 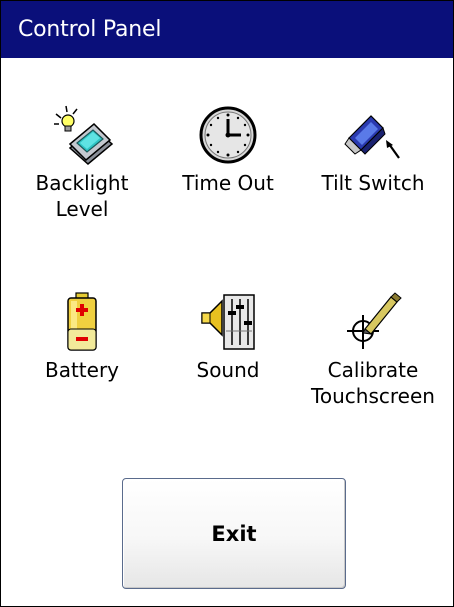 What do you see at coordinates (373, 183) in the screenshot?
I see `tilt-switch-label: Tilt Switch` at bounding box center [373, 183].